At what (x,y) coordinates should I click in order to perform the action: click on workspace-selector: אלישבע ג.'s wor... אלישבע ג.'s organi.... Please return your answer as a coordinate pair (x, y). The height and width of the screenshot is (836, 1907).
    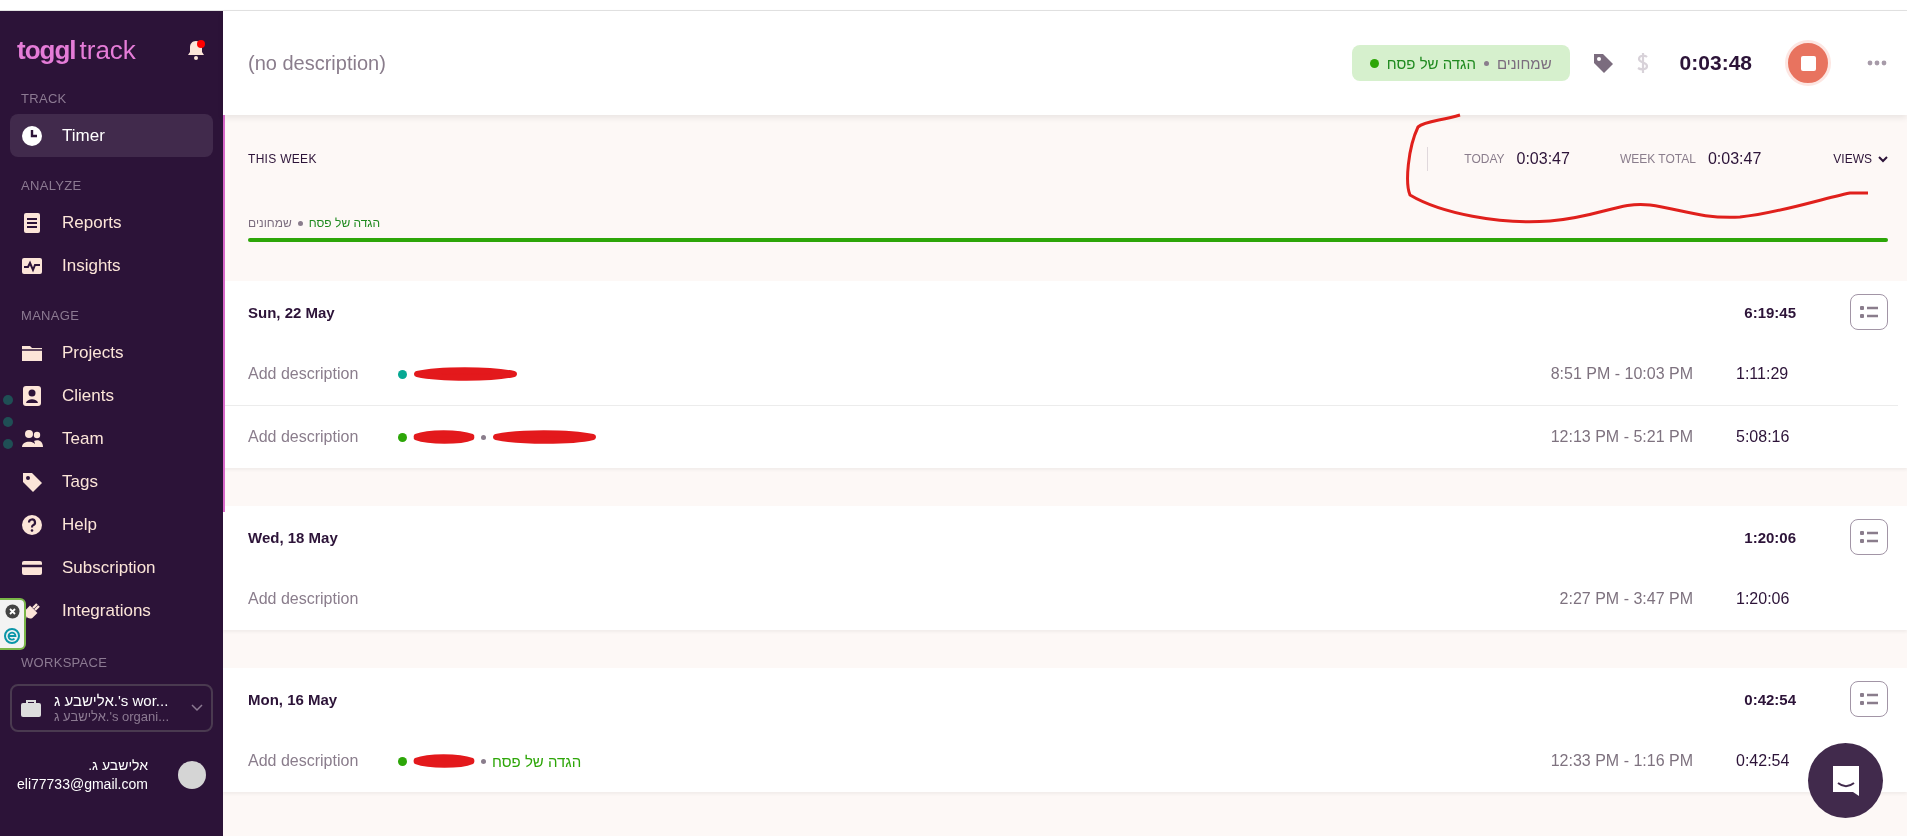
    Looking at the image, I should click on (111, 708).